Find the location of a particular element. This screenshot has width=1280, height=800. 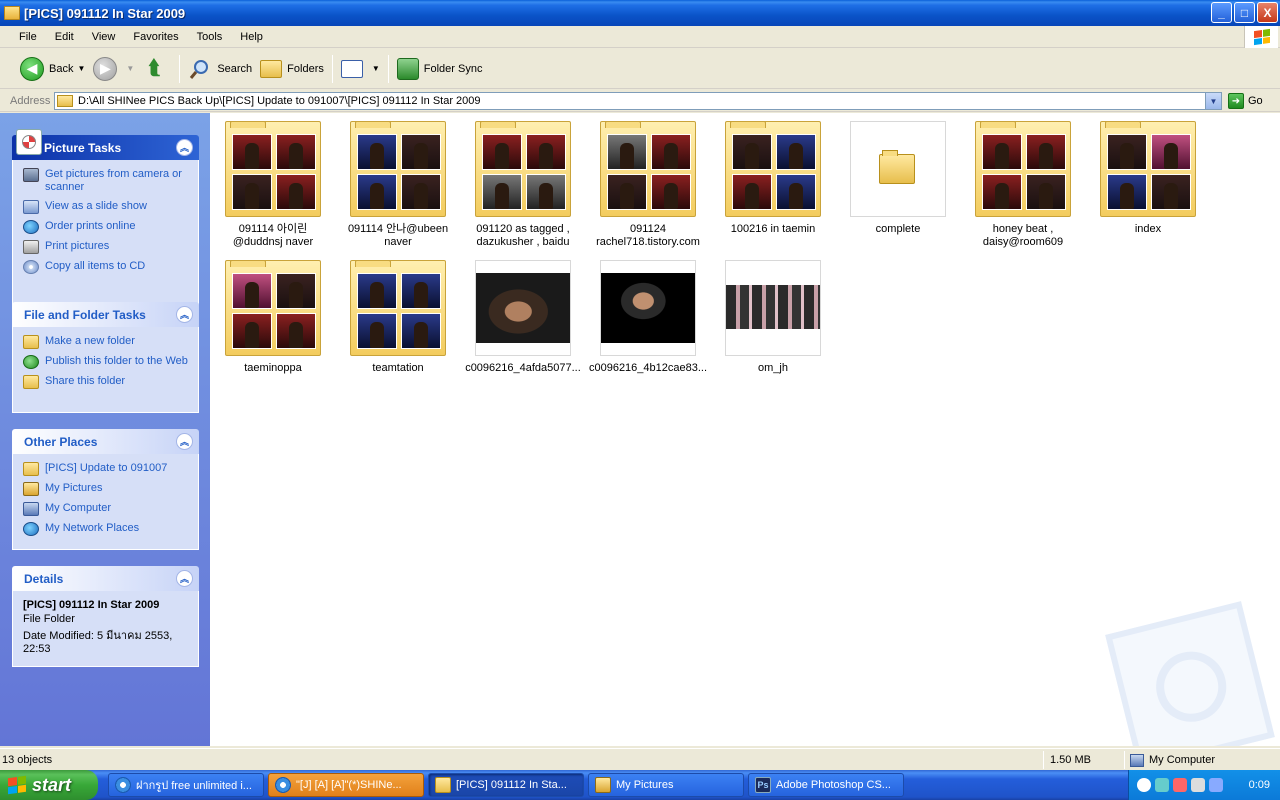

task-publish-folder: Publish this folder to the Web is located at coordinates (107, 362).